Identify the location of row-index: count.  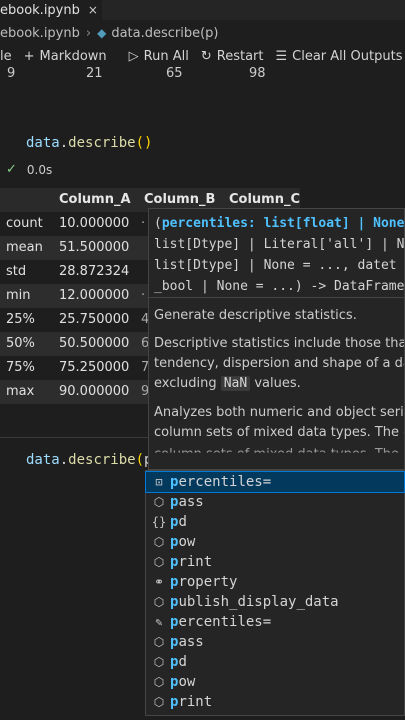
(24, 223).